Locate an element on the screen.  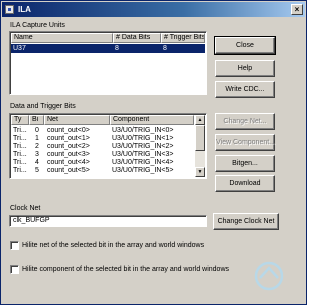
col-bit-header: Bi is located at coordinates (36, 120).